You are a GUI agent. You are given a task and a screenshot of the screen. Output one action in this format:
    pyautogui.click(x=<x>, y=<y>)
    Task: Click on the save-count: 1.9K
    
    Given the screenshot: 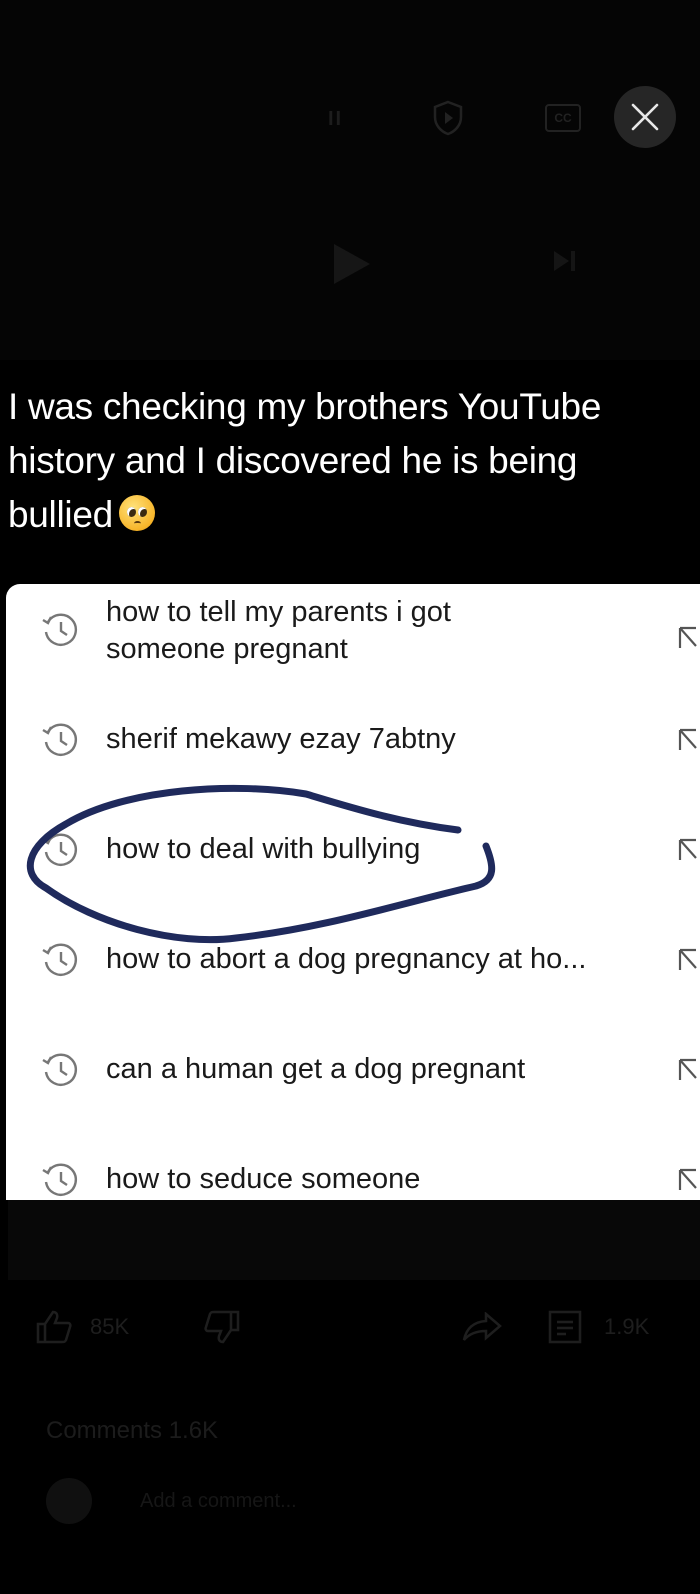 What is the action you would take?
    pyautogui.click(x=627, y=1326)
    